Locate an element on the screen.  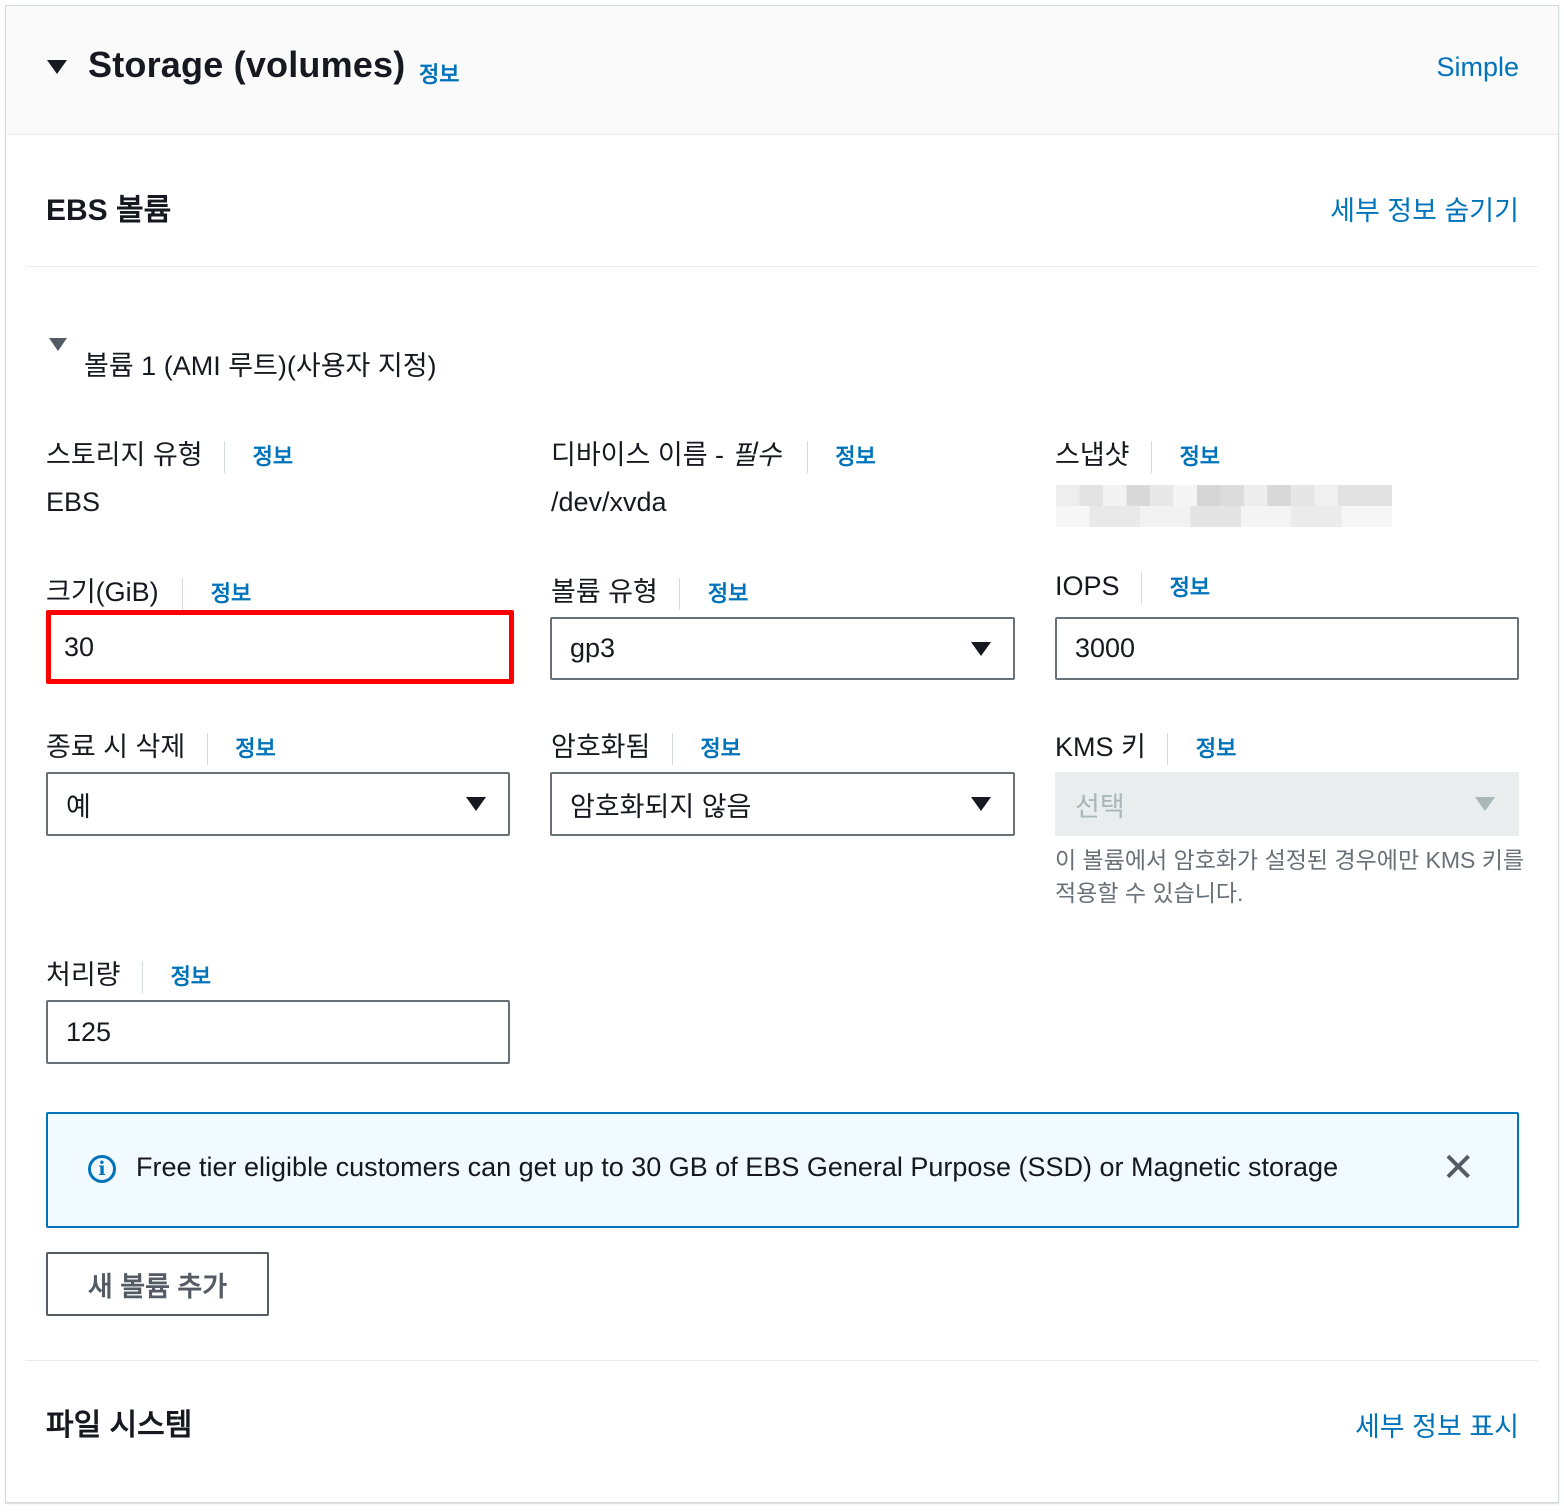
storage-type-label-text: 스토리지 유형 is located at coordinates (124, 455).